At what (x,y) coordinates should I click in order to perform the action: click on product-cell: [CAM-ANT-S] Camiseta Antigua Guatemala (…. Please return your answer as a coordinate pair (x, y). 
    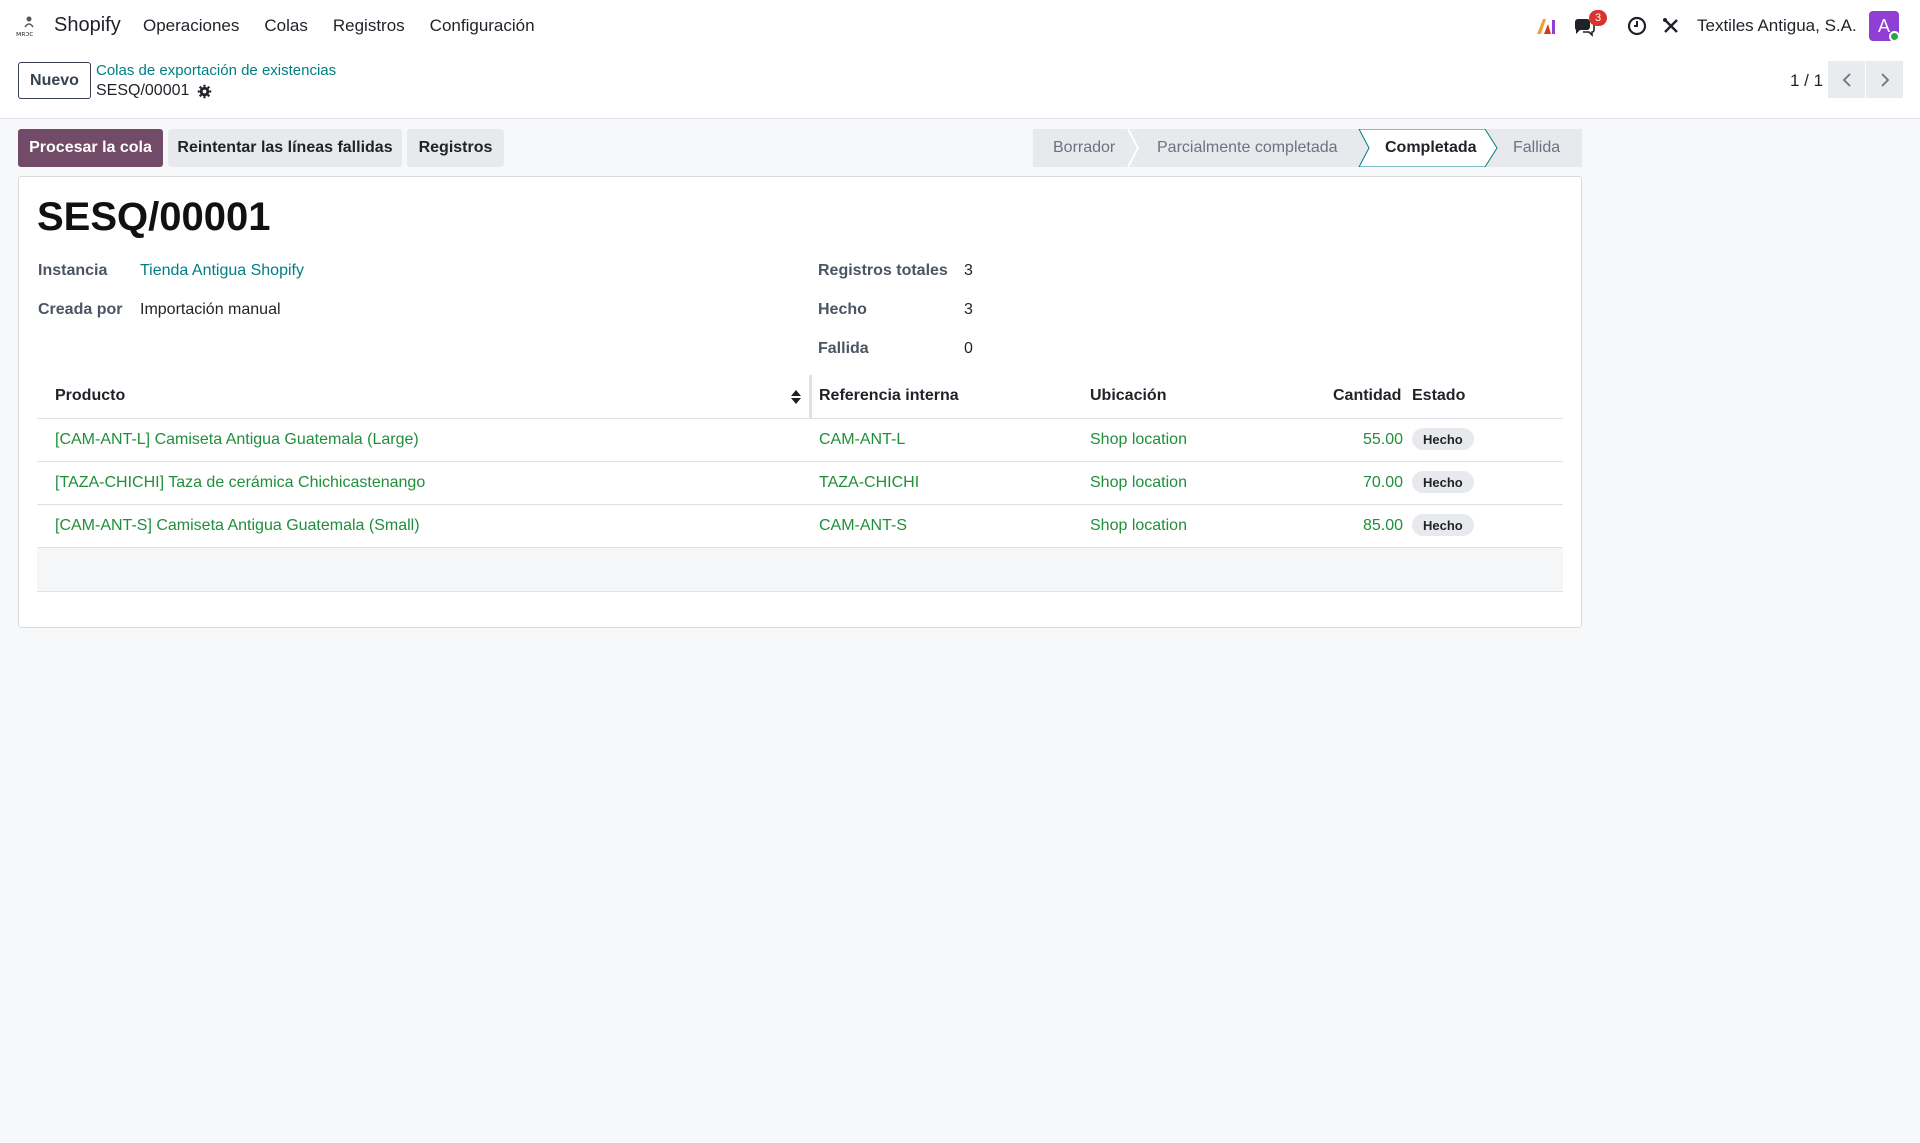
    Looking at the image, I should click on (237, 526).